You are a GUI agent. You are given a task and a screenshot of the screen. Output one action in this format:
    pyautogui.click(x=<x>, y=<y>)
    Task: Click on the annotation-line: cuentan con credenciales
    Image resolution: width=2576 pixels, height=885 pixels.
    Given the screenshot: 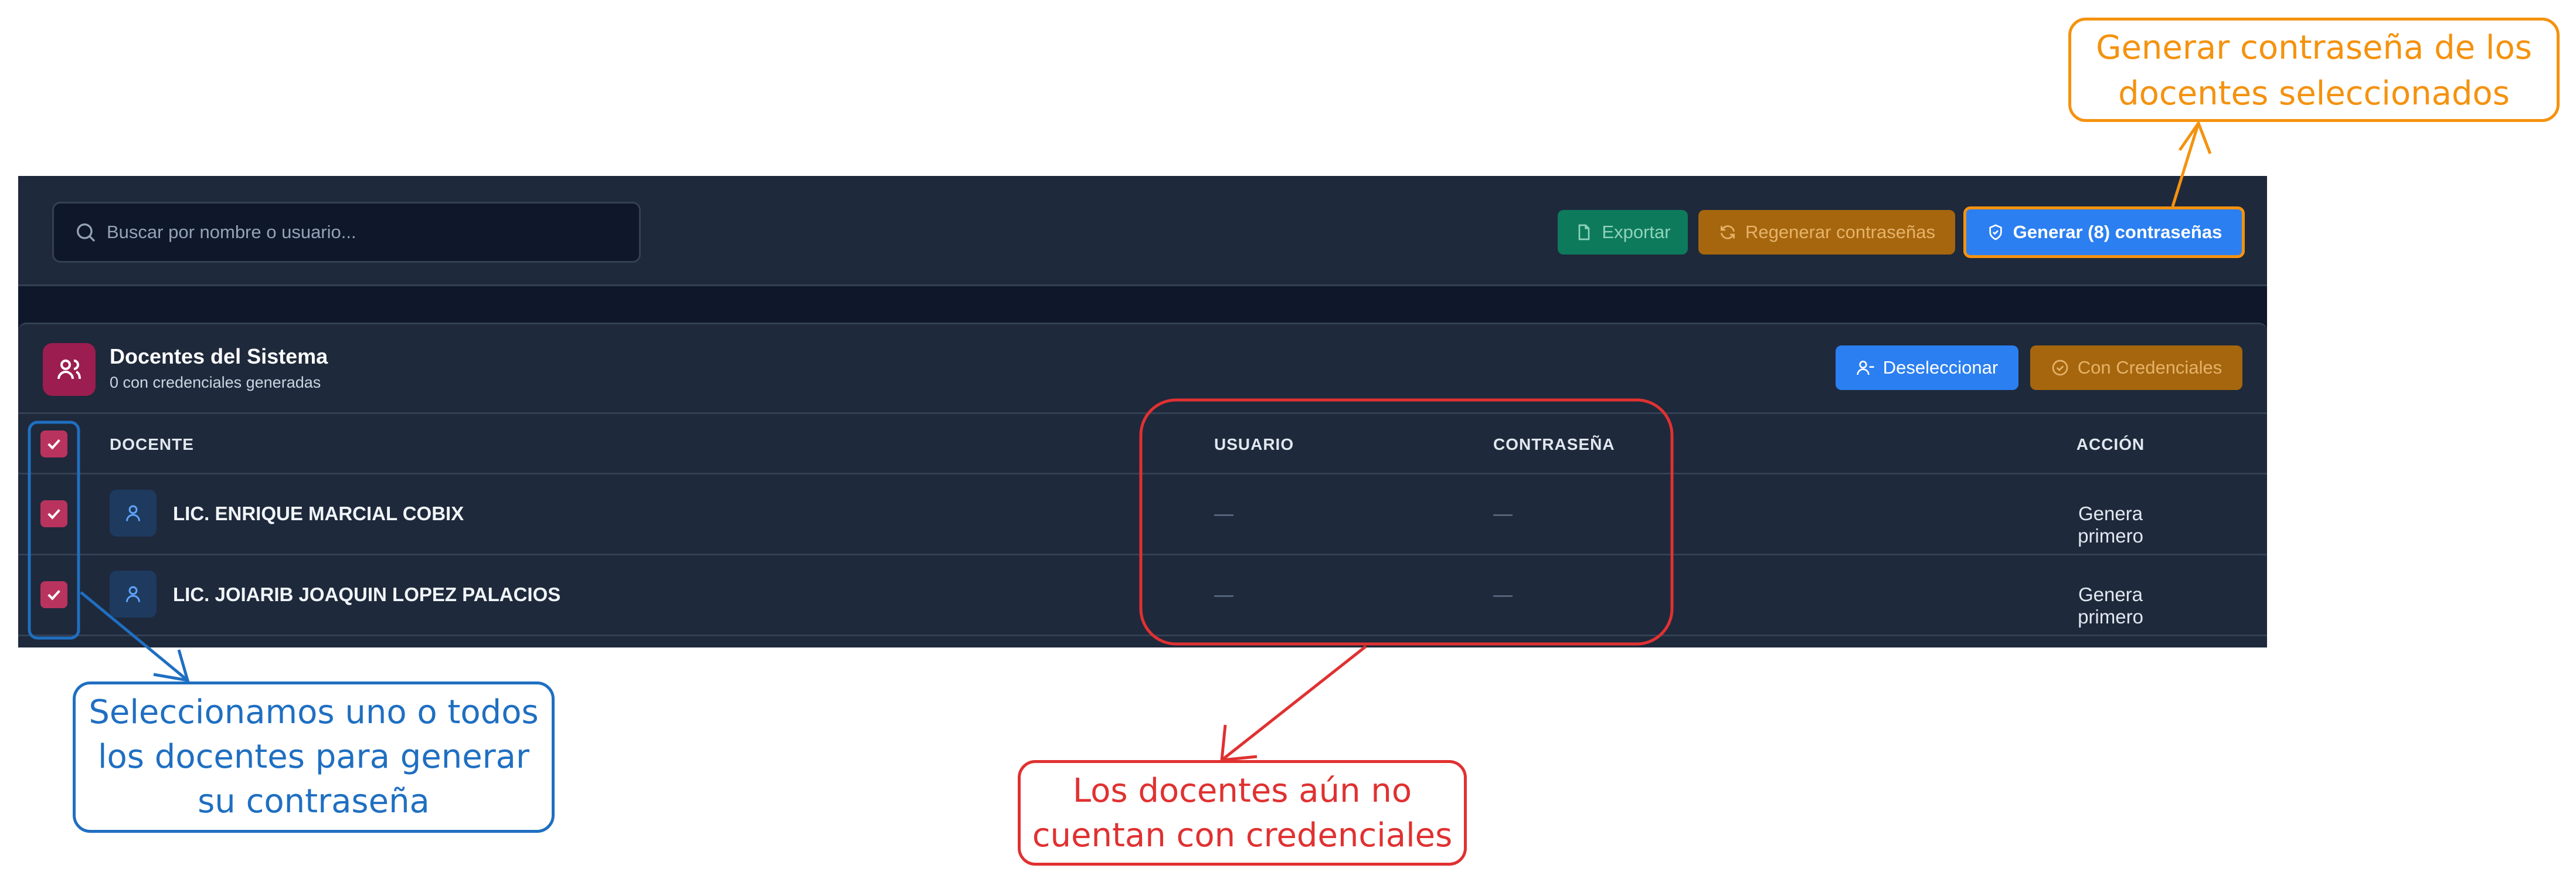 What is the action you would take?
    pyautogui.click(x=1243, y=836)
    